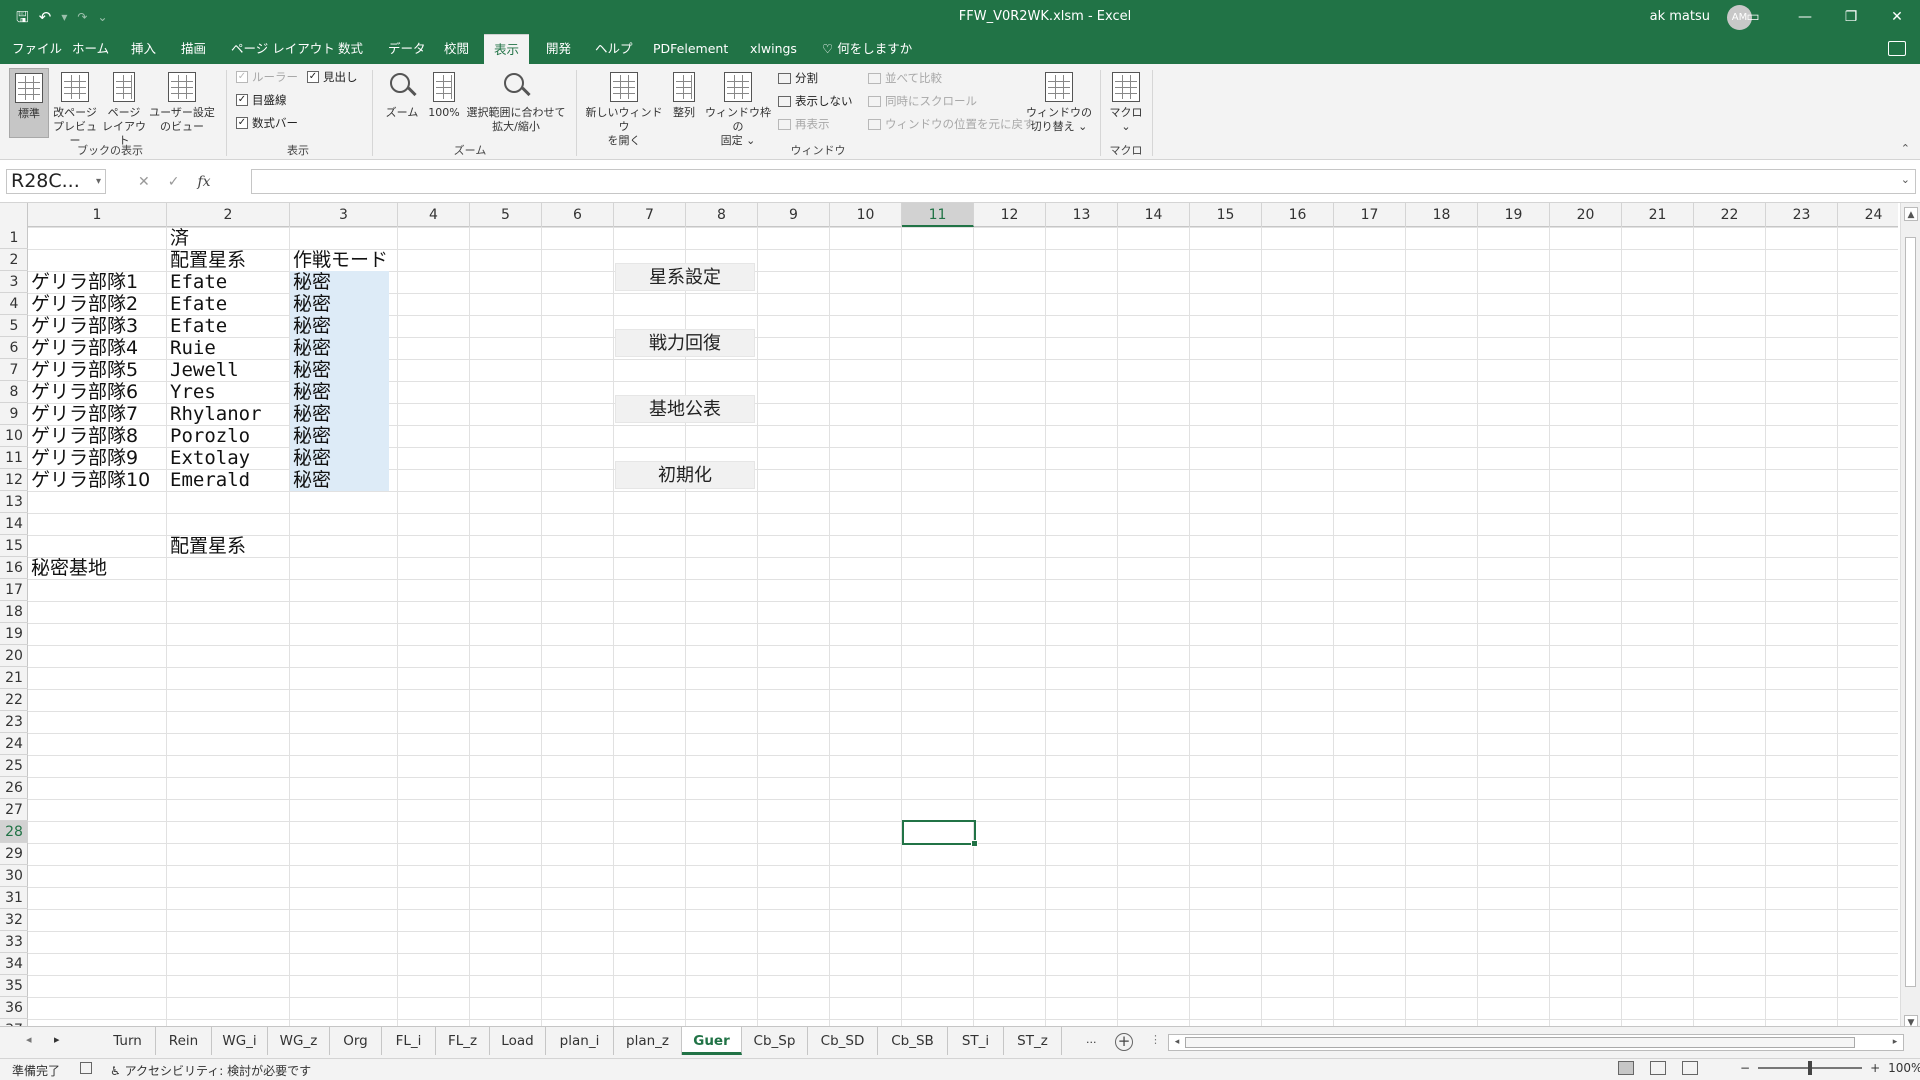 This screenshot has height=1080, width=1920. I want to click on arrange-all-button: 整列, so click(684, 96).